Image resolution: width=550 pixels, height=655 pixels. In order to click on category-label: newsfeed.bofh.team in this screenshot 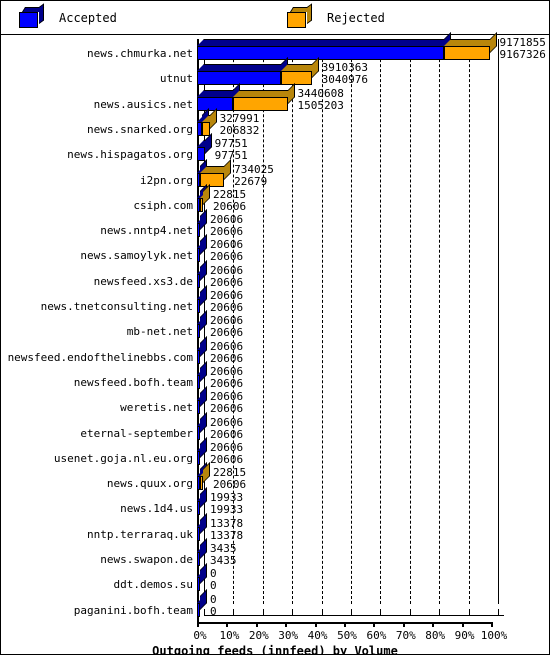, I will do `click(133, 382)`.